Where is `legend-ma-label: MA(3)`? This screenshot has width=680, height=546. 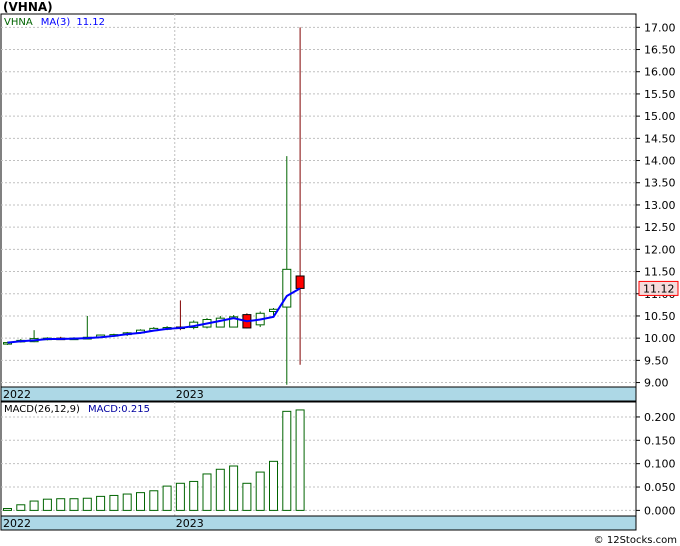
legend-ma-label: MA(3) is located at coordinates (56, 22).